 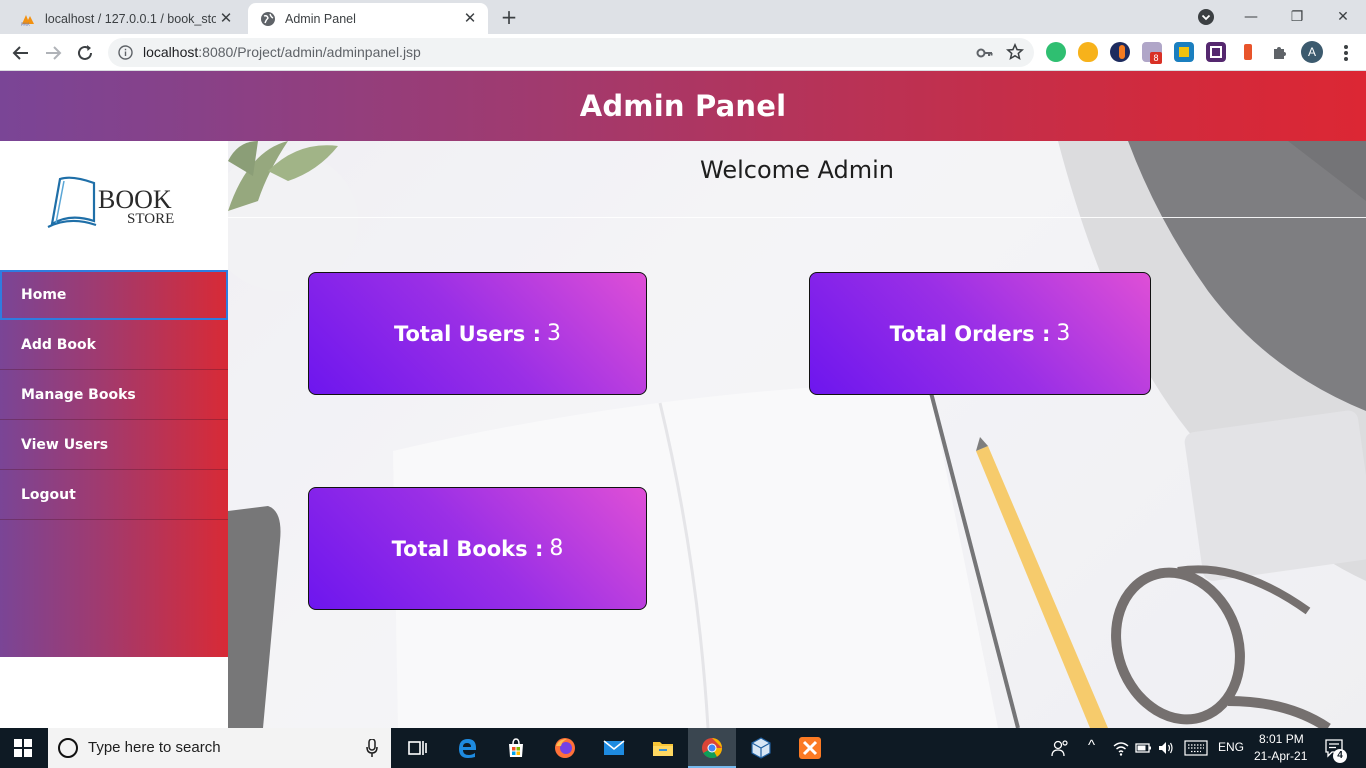 What do you see at coordinates (1340, 756) in the screenshot?
I see `notification-count-badge: 4` at bounding box center [1340, 756].